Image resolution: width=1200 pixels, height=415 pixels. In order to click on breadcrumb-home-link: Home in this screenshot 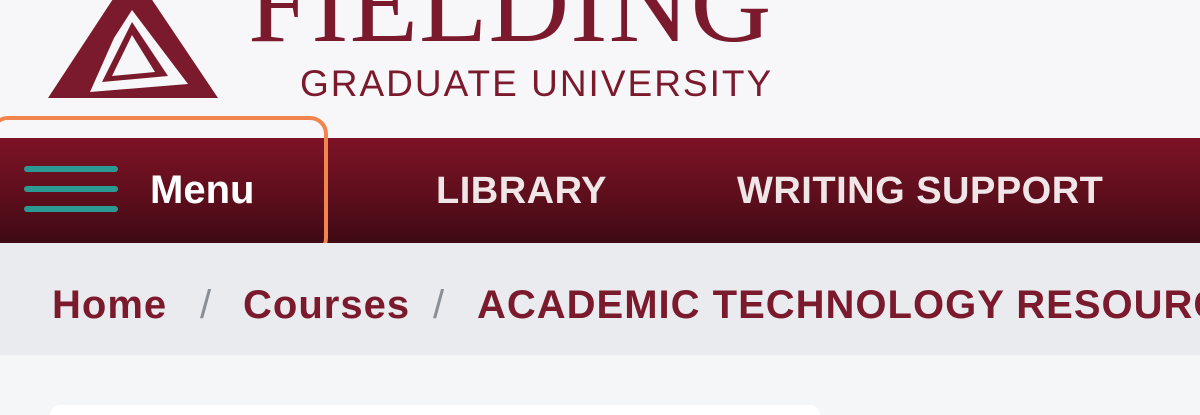, I will do `click(109, 305)`.